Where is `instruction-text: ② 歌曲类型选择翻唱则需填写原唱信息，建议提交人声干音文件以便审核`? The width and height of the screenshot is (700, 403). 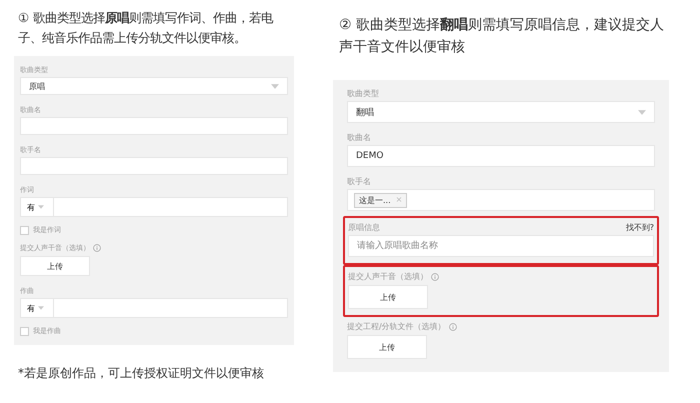
instruction-text: ② 歌曲类型选择翻唱则需填写原唱信息，建议提交人声干音文件以便审核 is located at coordinates (502, 36).